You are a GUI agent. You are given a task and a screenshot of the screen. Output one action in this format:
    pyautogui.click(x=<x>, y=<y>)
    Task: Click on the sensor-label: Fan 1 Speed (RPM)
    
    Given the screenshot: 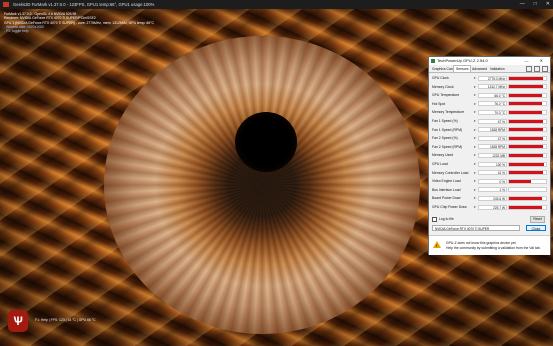 What is the action you would take?
    pyautogui.click(x=447, y=129)
    